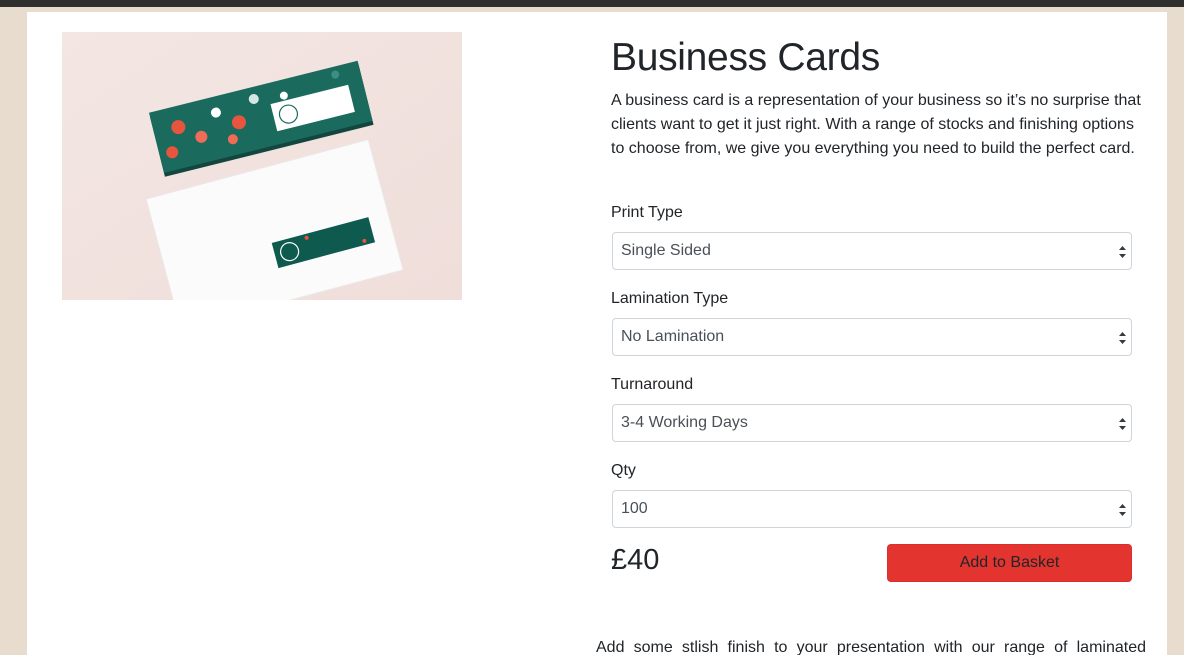 This screenshot has height=655, width=1184. I want to click on lamination-type-label: Lamination Type, so click(670, 298).